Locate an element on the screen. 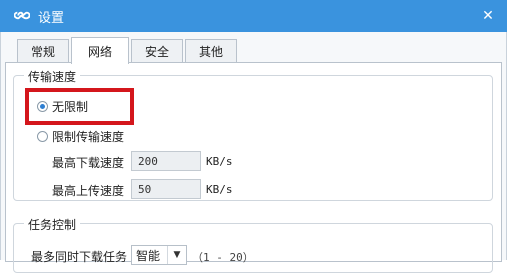 This screenshot has height=273, width=507. close-button: ✕ is located at coordinates (488, 16).